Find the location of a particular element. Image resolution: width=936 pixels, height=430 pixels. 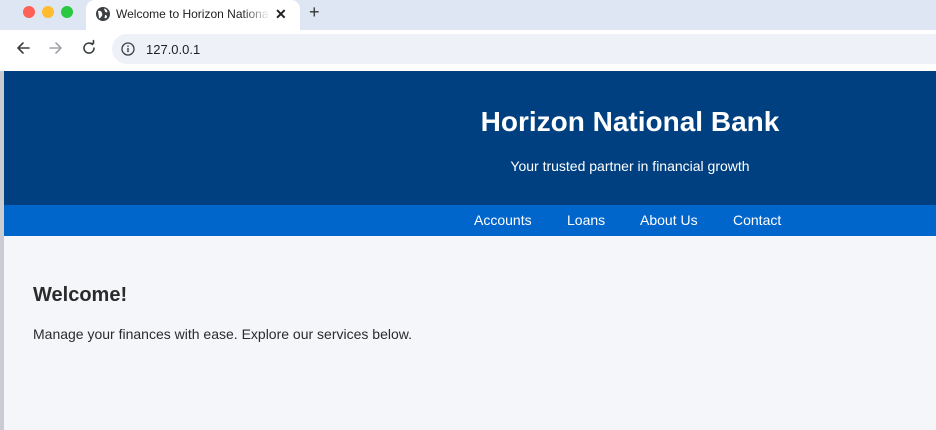

window-close-button is located at coordinates (29, 12).